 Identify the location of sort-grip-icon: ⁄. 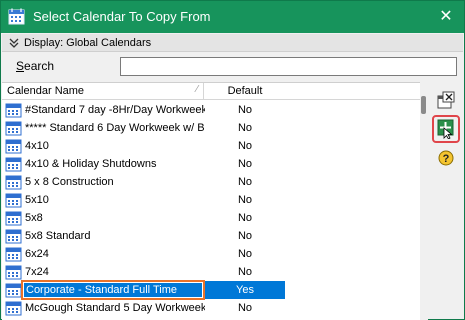
(197, 89).